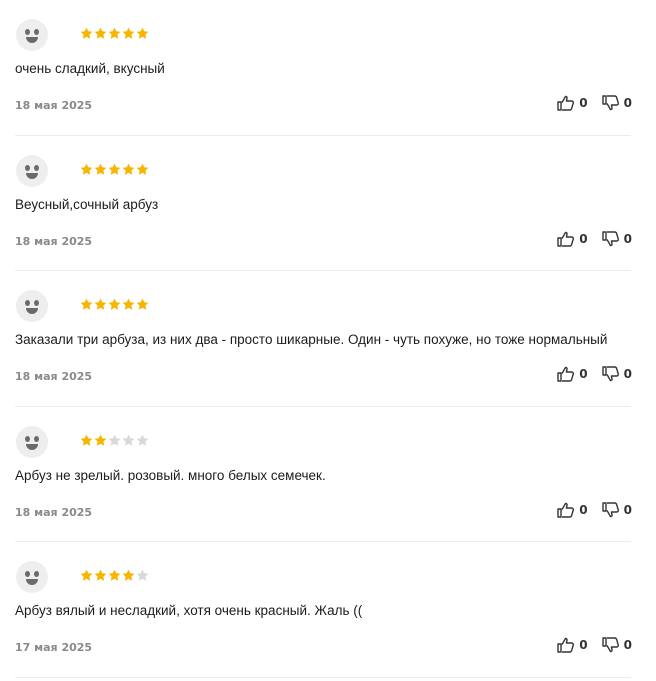  What do you see at coordinates (87, 204) in the screenshot?
I see `review-text: Веусный,сочный арбуз` at bounding box center [87, 204].